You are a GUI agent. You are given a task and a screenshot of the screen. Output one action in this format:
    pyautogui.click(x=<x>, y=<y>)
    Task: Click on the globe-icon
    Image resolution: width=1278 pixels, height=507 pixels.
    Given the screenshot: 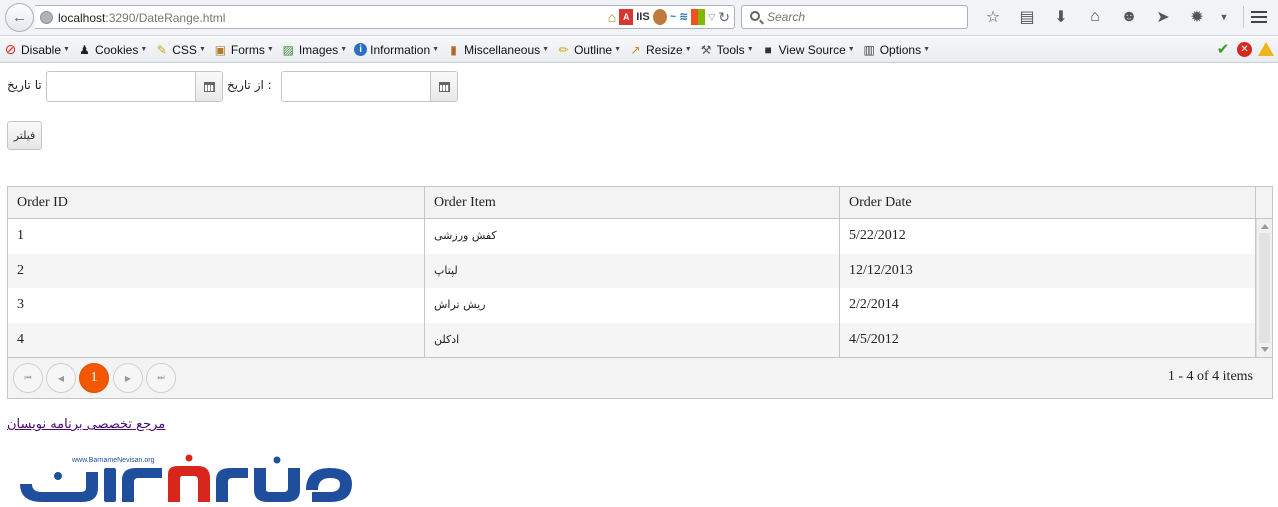 What is the action you would take?
    pyautogui.click(x=46, y=17)
    